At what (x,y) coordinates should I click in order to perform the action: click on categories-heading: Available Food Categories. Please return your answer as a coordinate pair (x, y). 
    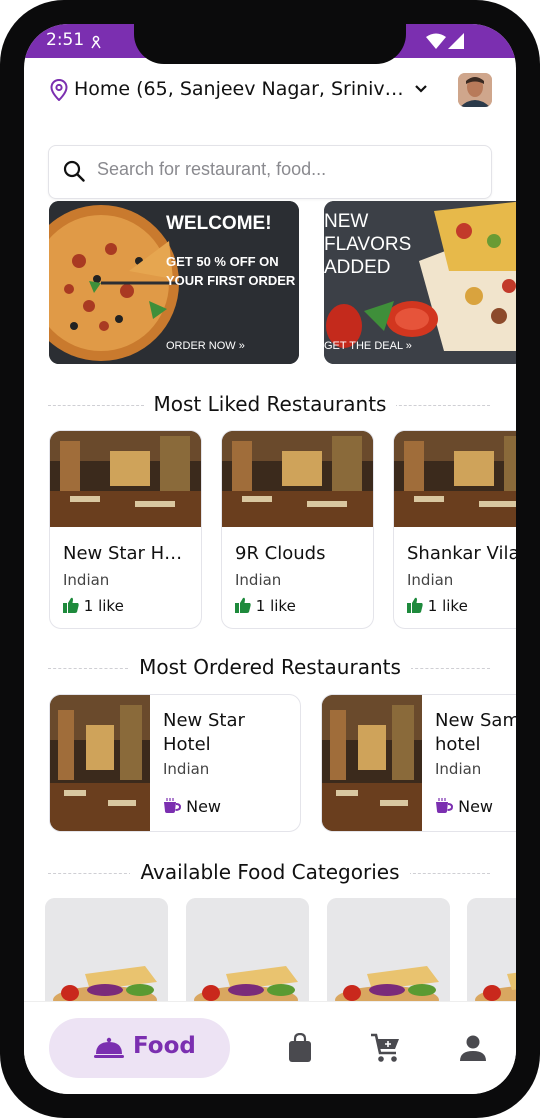
    Looking at the image, I should click on (270, 872).